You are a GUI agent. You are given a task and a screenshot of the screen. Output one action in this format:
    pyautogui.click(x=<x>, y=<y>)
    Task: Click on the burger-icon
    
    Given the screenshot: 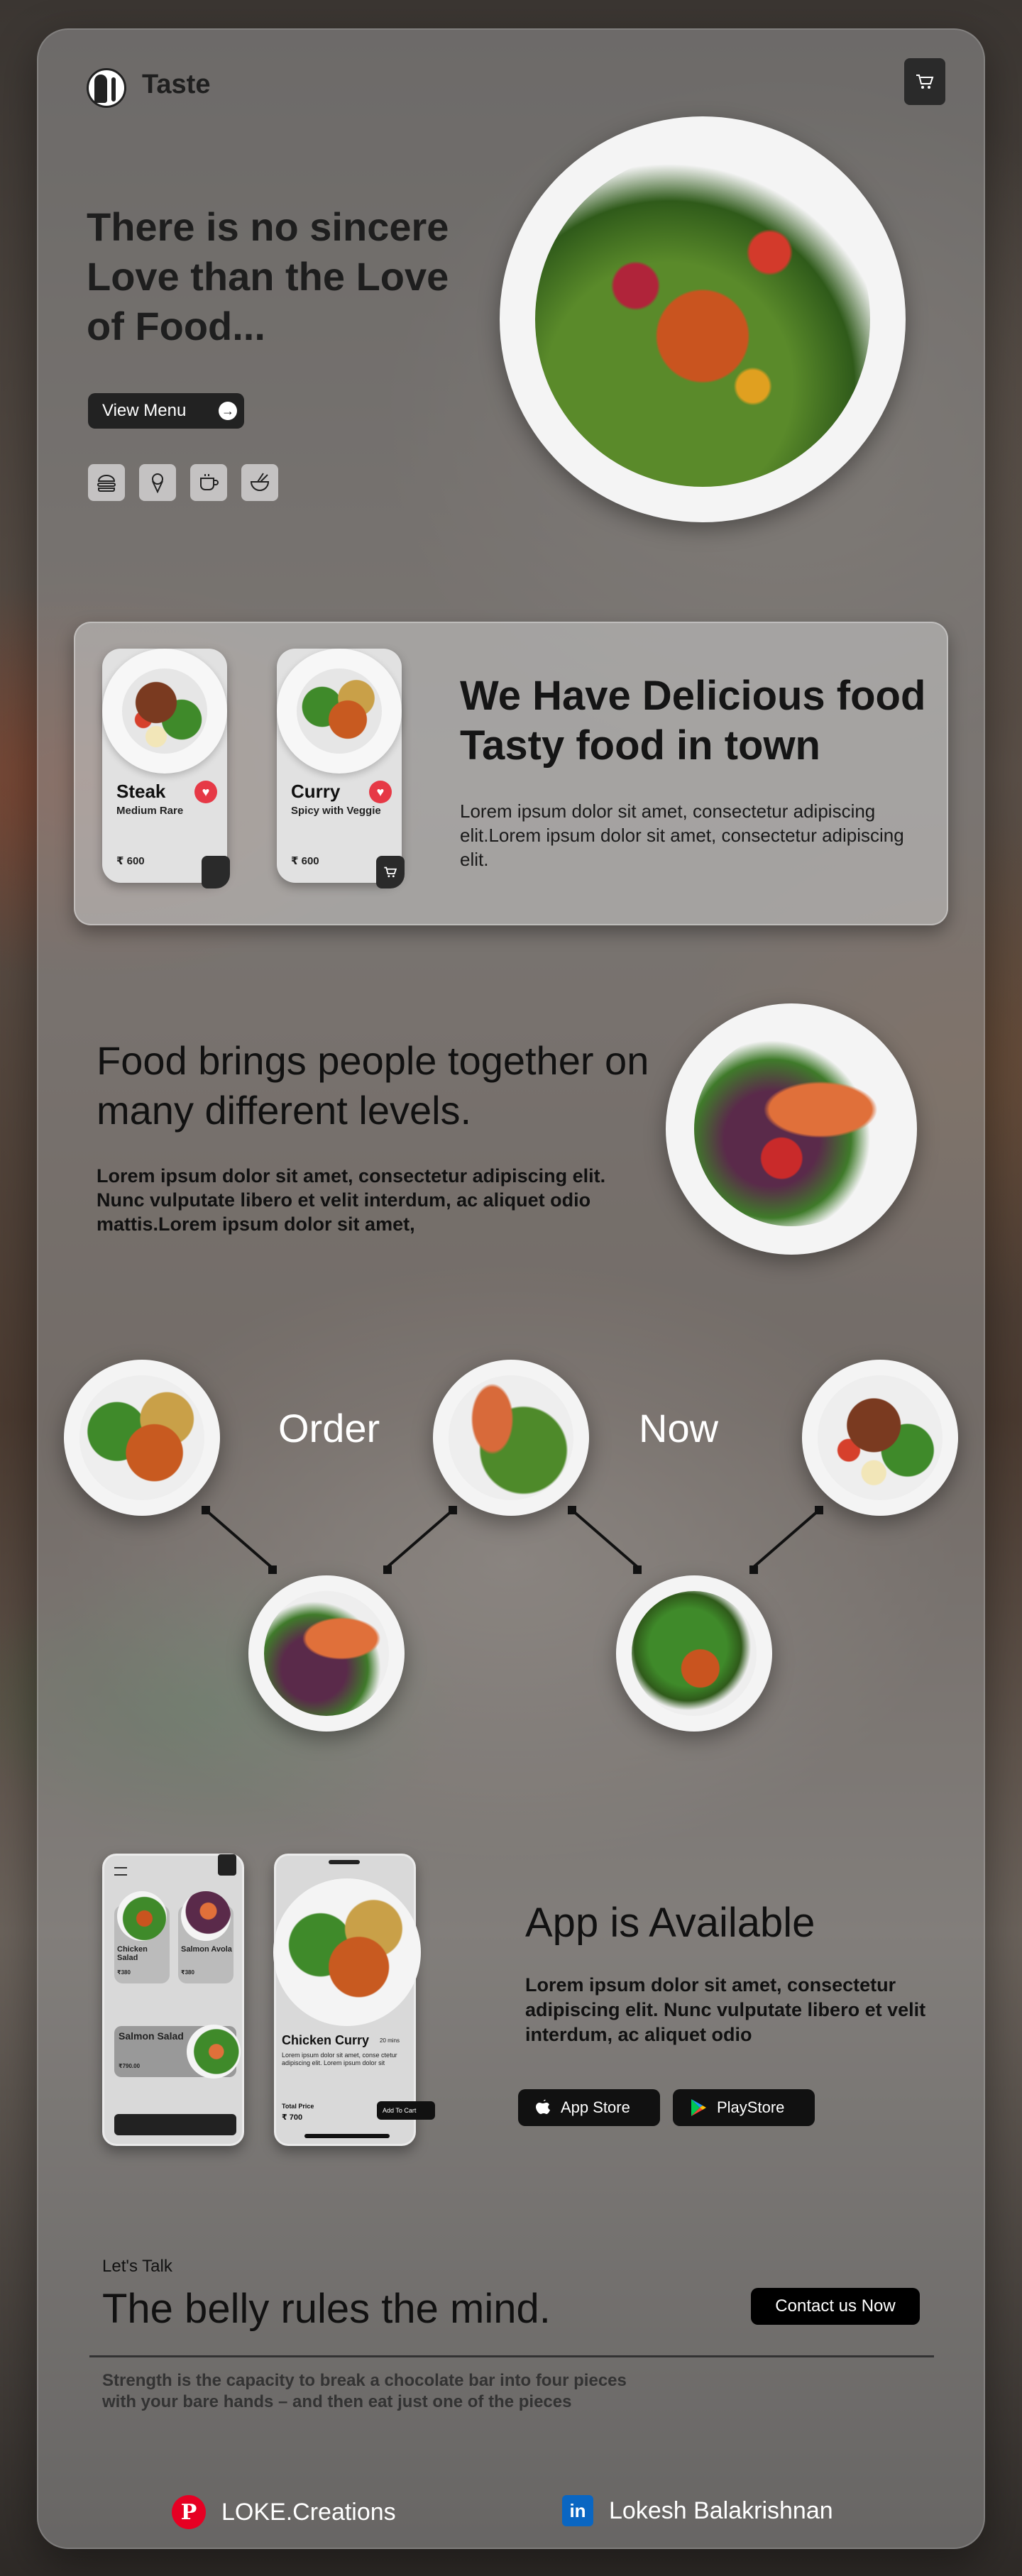 What is the action you would take?
    pyautogui.click(x=106, y=483)
    